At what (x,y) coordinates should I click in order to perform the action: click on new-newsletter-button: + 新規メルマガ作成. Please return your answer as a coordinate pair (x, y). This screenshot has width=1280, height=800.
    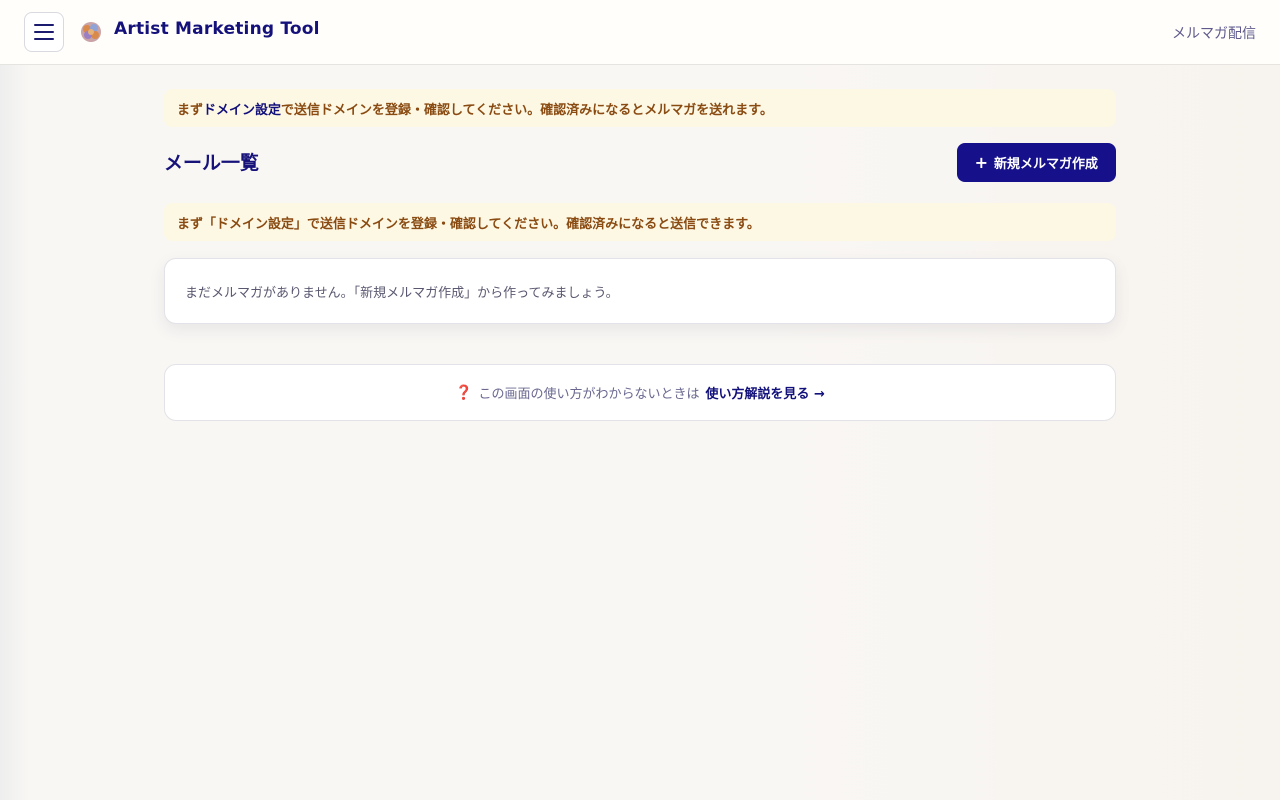
    Looking at the image, I should click on (1036, 162).